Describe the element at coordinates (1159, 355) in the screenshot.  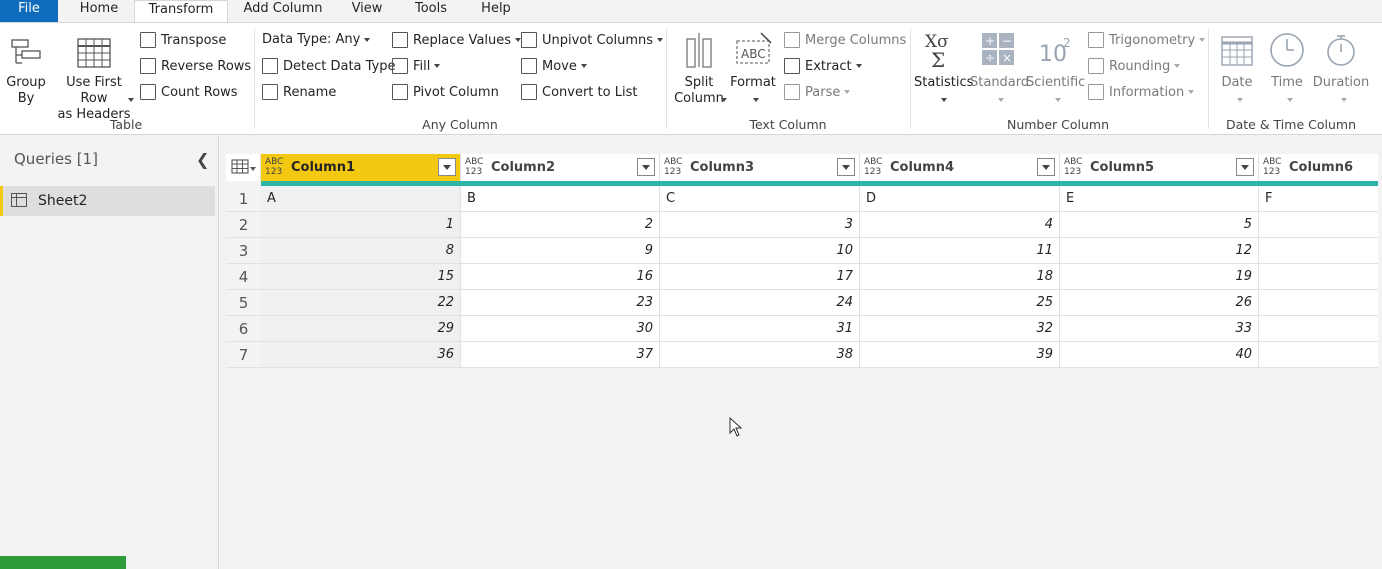
I see `table-cell: 40` at that location.